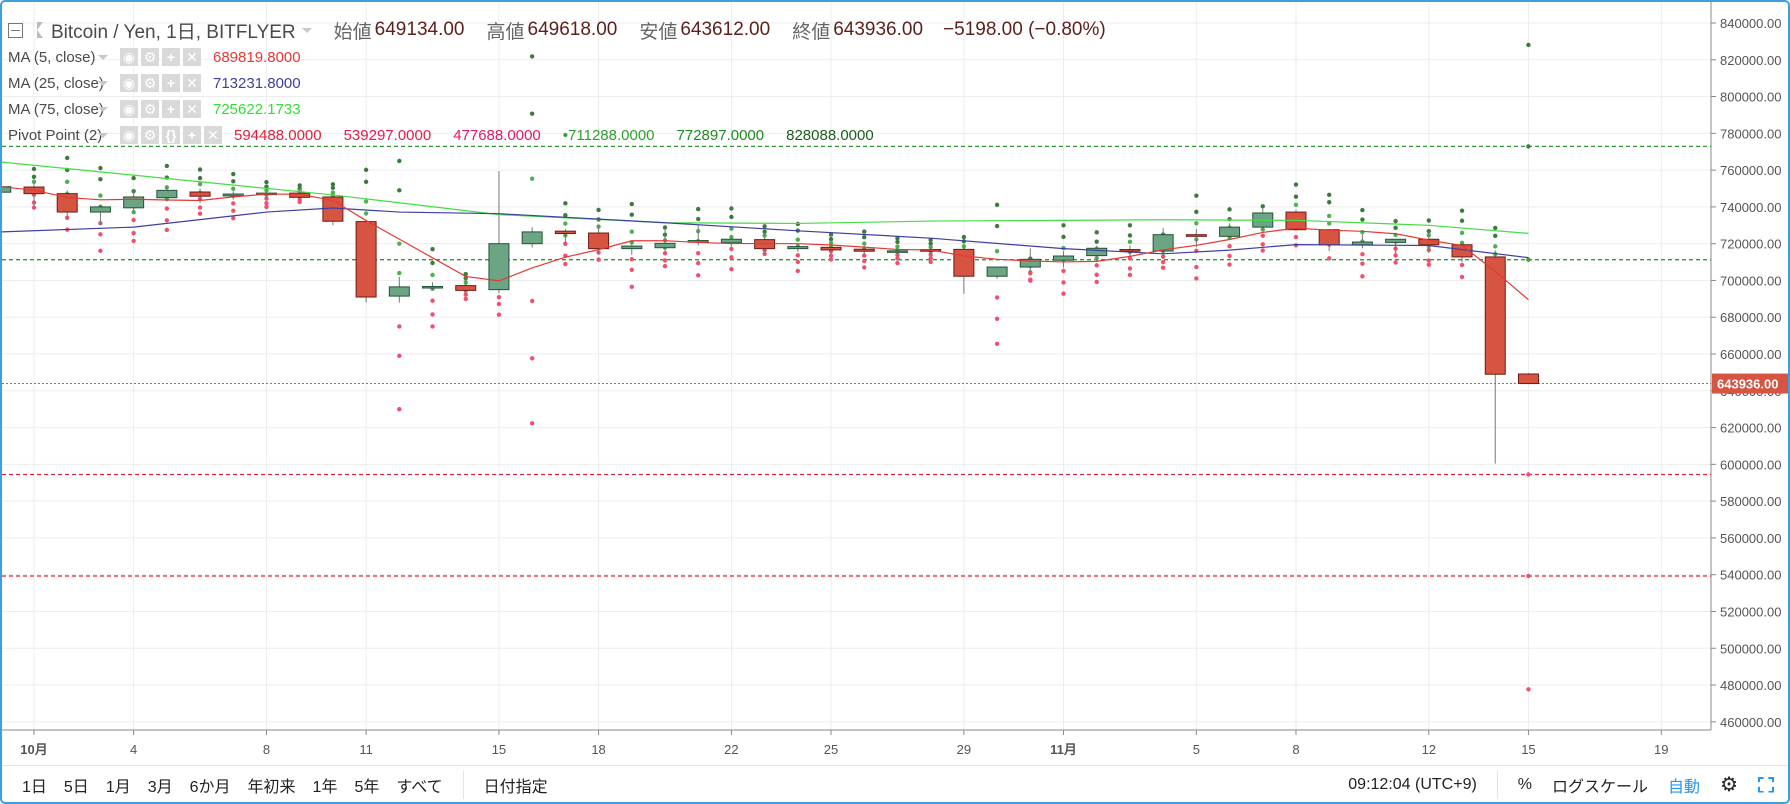 The height and width of the screenshot is (804, 1790). What do you see at coordinates (34, 785) in the screenshot?
I see `range-button: 1日` at bounding box center [34, 785].